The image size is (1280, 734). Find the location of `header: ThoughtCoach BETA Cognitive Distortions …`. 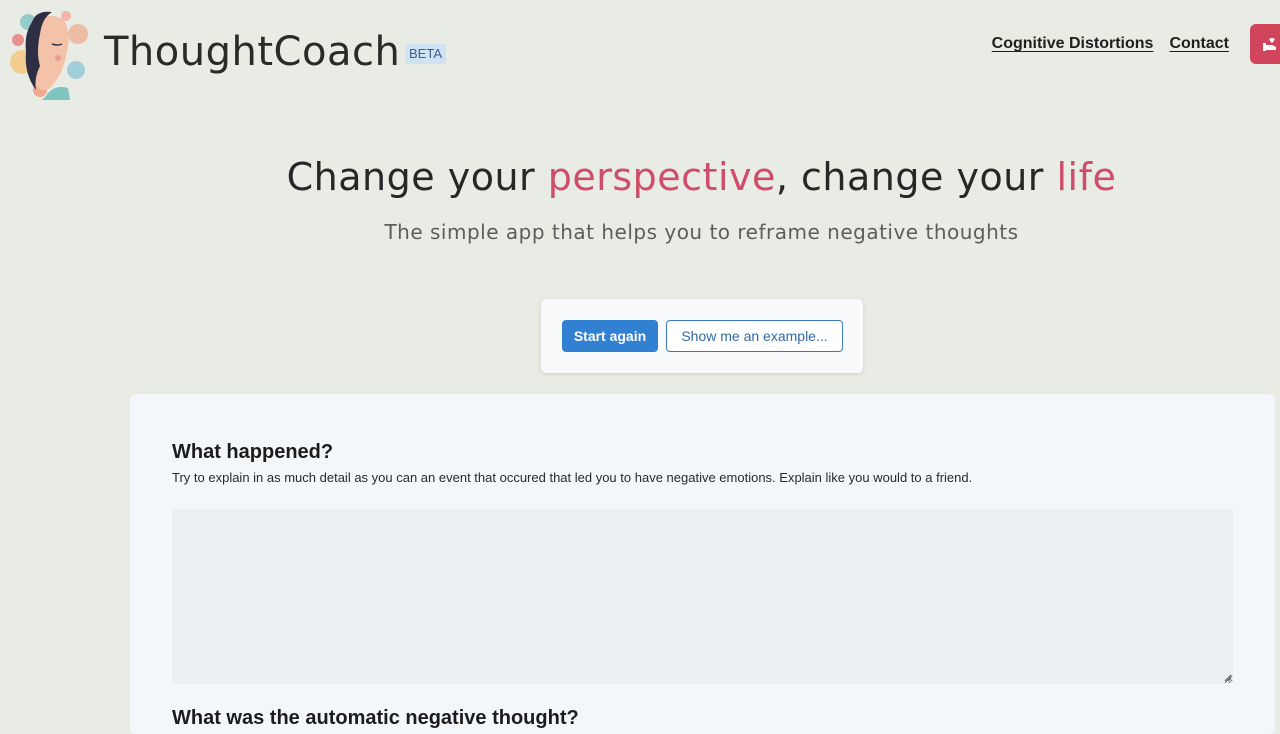

header: ThoughtCoach BETA Cognitive Distortions … is located at coordinates (640, 50).